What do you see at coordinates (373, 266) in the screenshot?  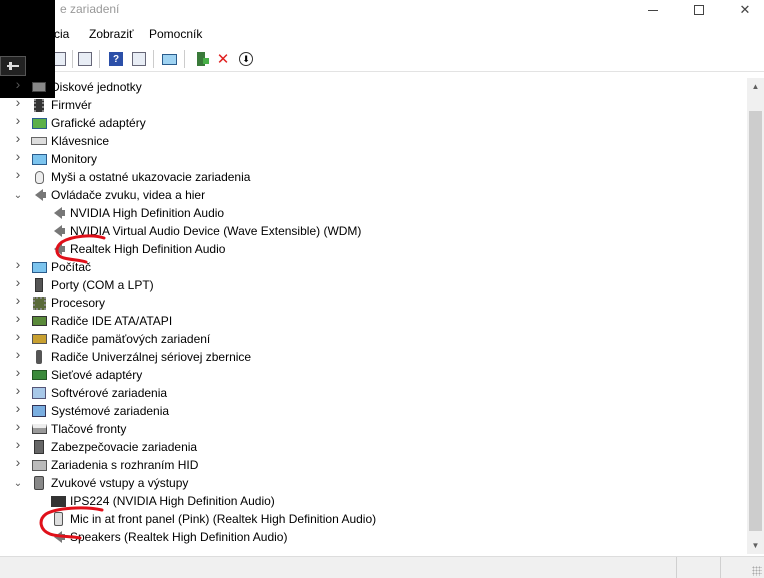 I see `tree-category-item: › Počítač` at bounding box center [373, 266].